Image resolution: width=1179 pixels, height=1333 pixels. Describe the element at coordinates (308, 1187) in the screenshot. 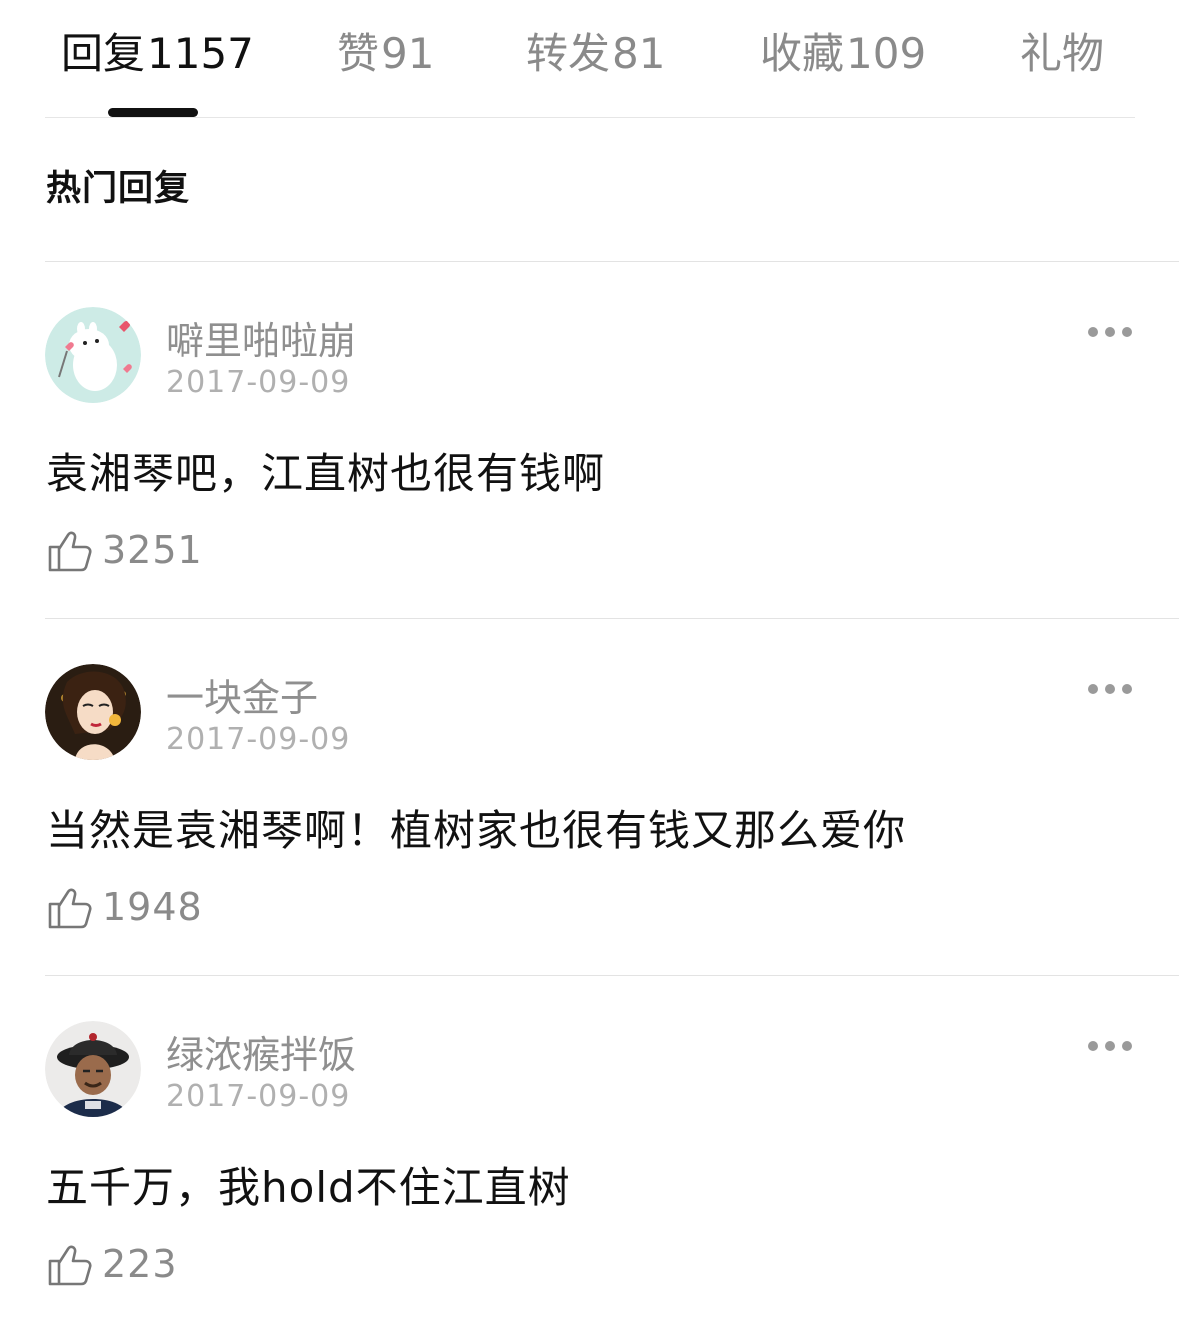

I see `comment-text: 五千万，我hold不住江直树` at that location.